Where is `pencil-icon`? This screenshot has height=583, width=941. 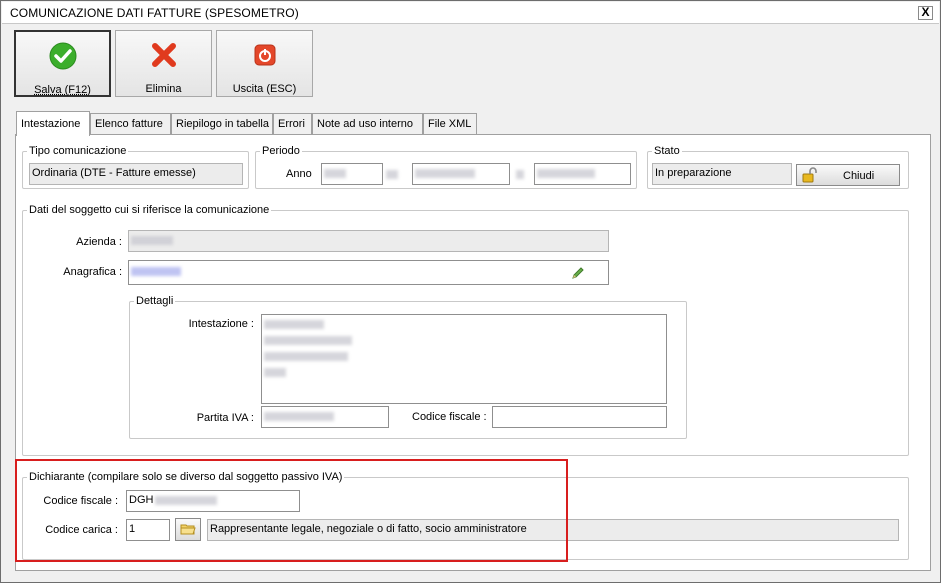 pencil-icon is located at coordinates (578, 273).